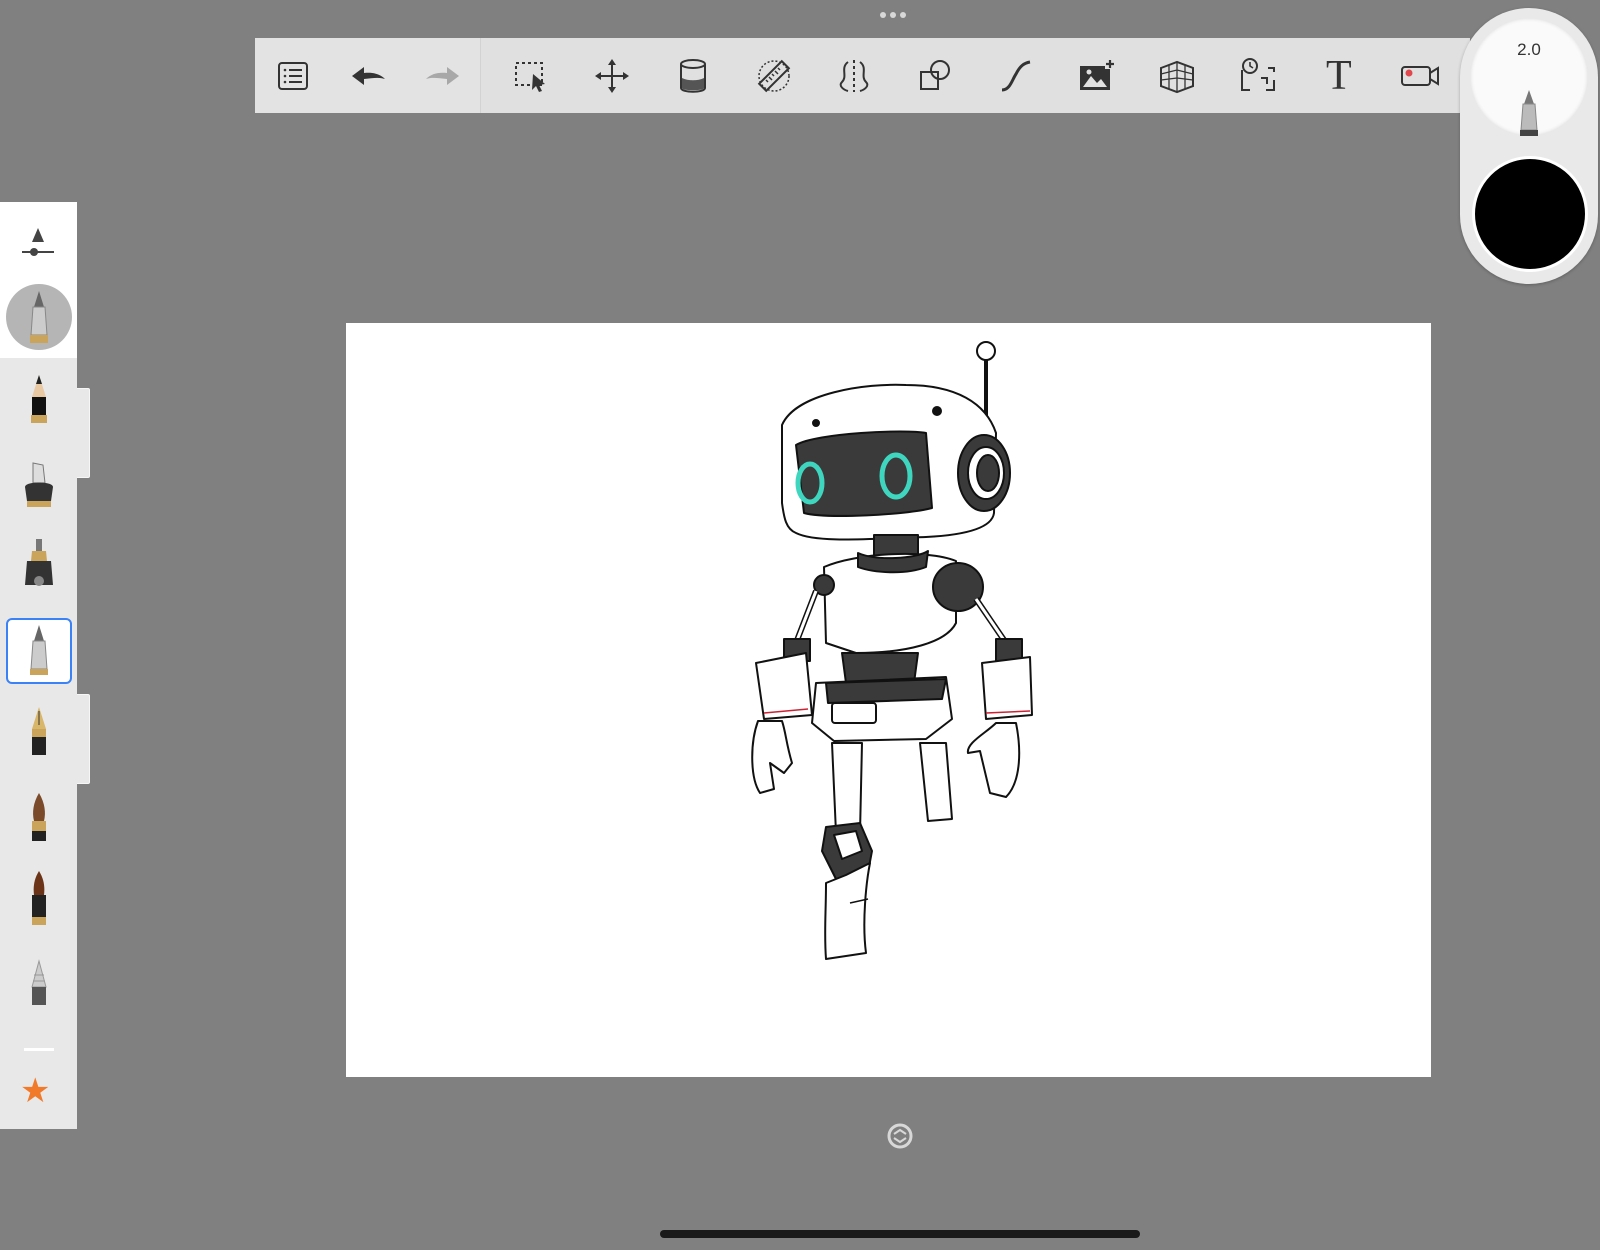  Describe the element at coordinates (1529, 146) in the screenshot. I see `brush-puck: 2.0` at that location.